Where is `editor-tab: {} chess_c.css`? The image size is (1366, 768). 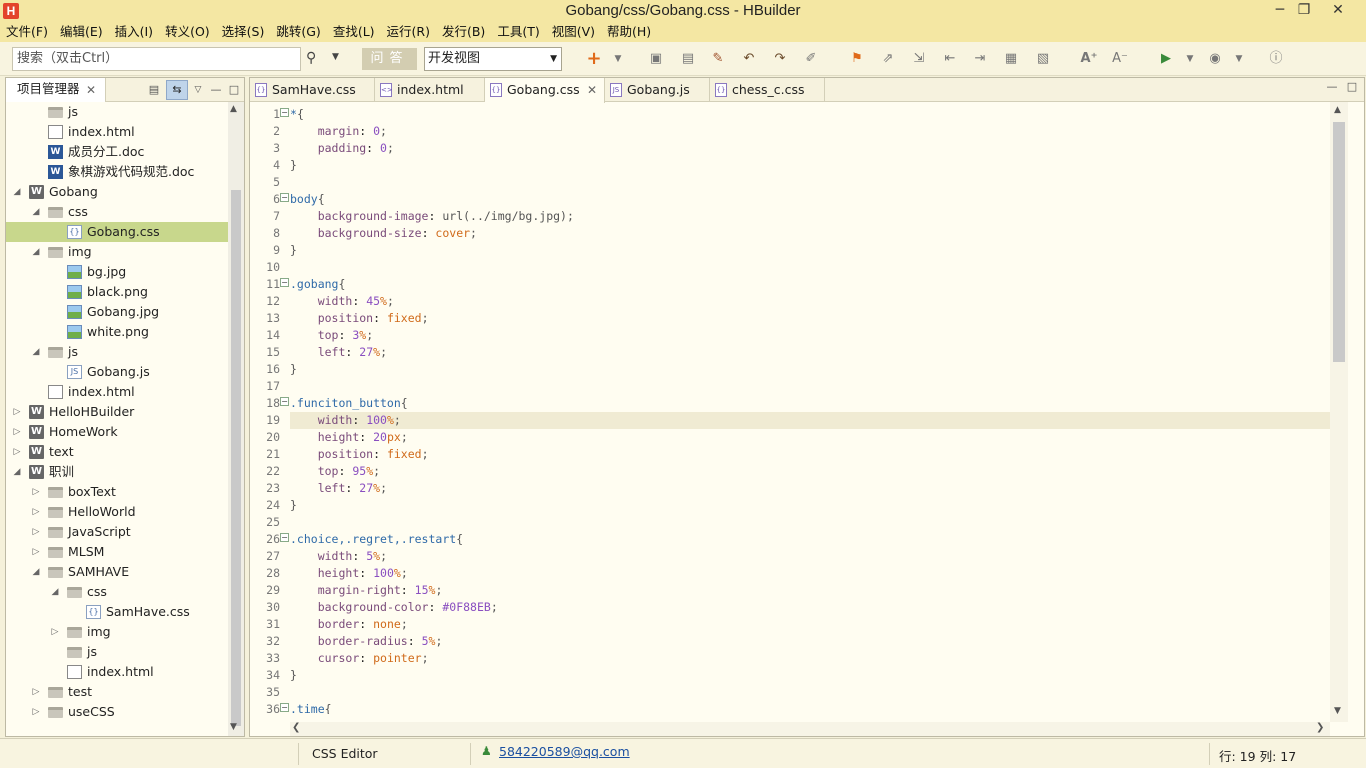
editor-tab: {} chess_c.css is located at coordinates (767, 90).